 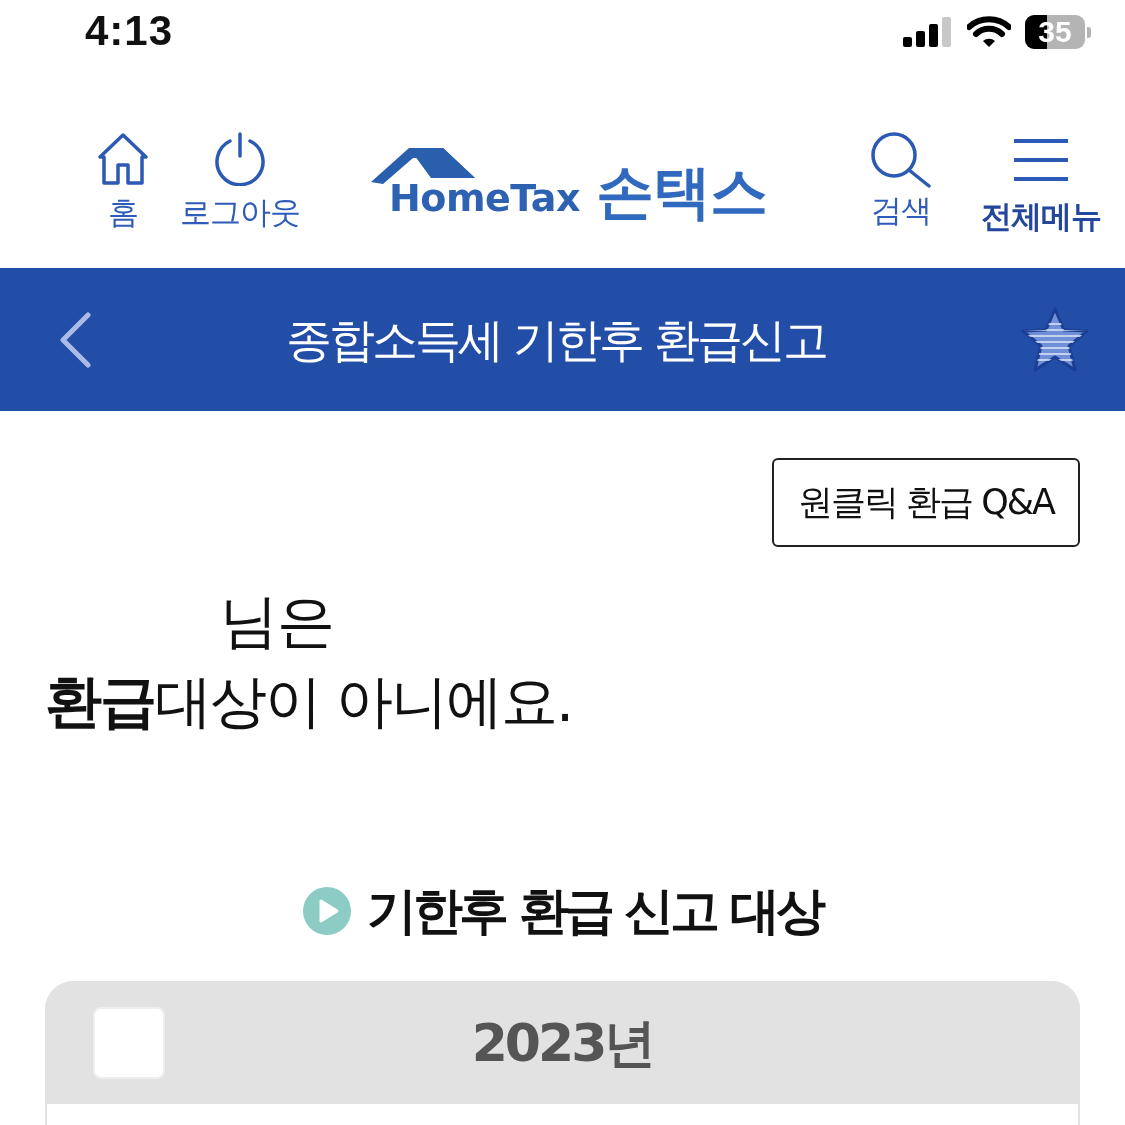 What do you see at coordinates (900, 160) in the screenshot?
I see `search-icon` at bounding box center [900, 160].